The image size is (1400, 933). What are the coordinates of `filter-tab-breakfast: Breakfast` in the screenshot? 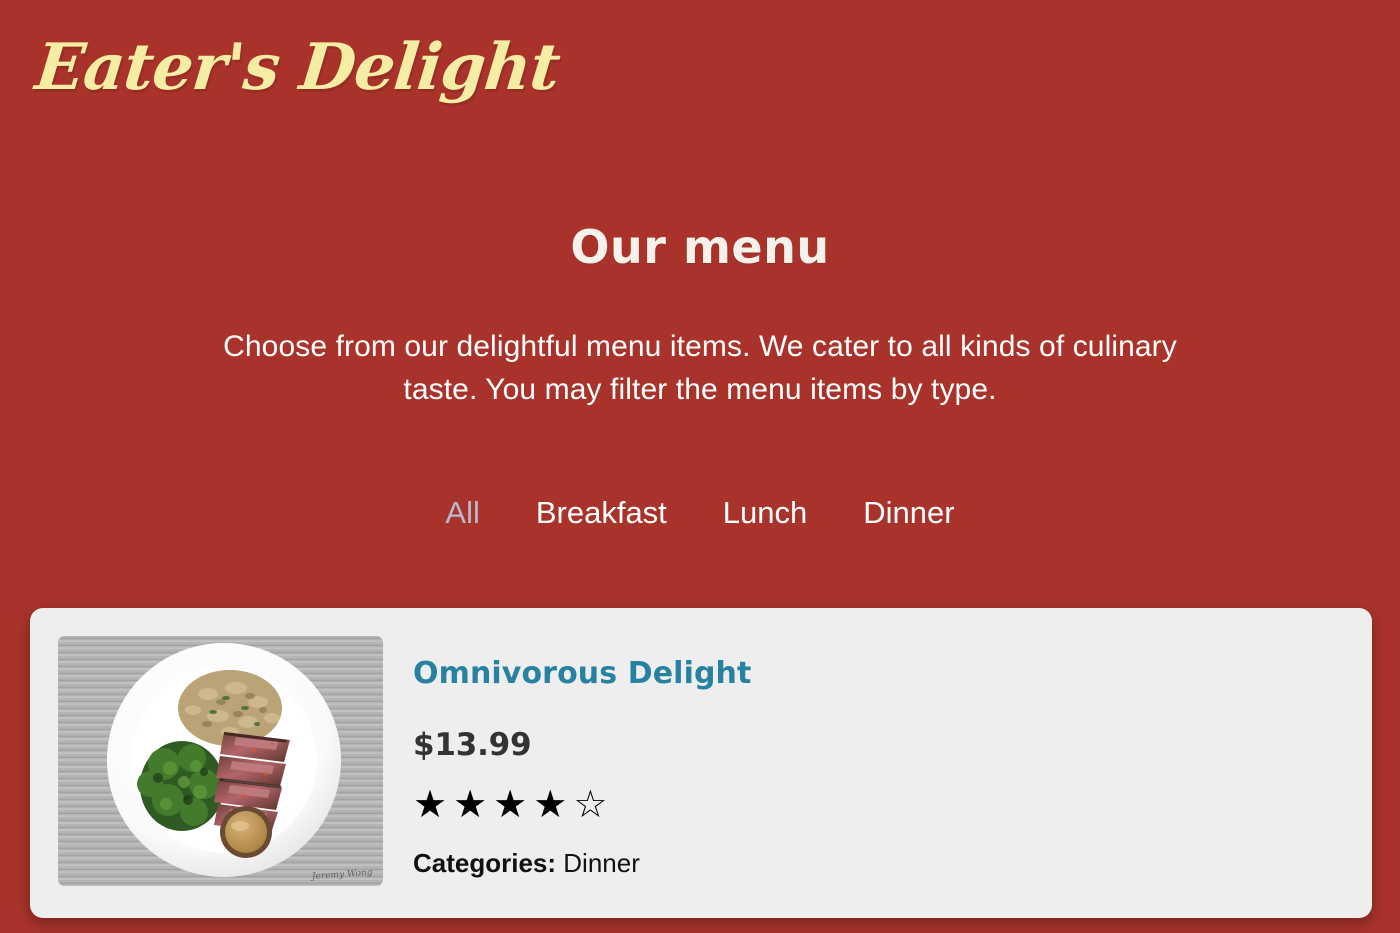 It's located at (601, 512).